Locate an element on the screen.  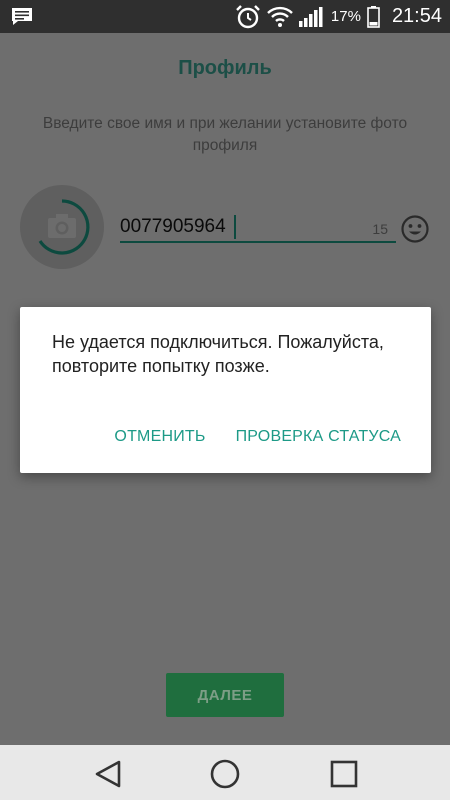
clock: 21:54 is located at coordinates (416, 16).